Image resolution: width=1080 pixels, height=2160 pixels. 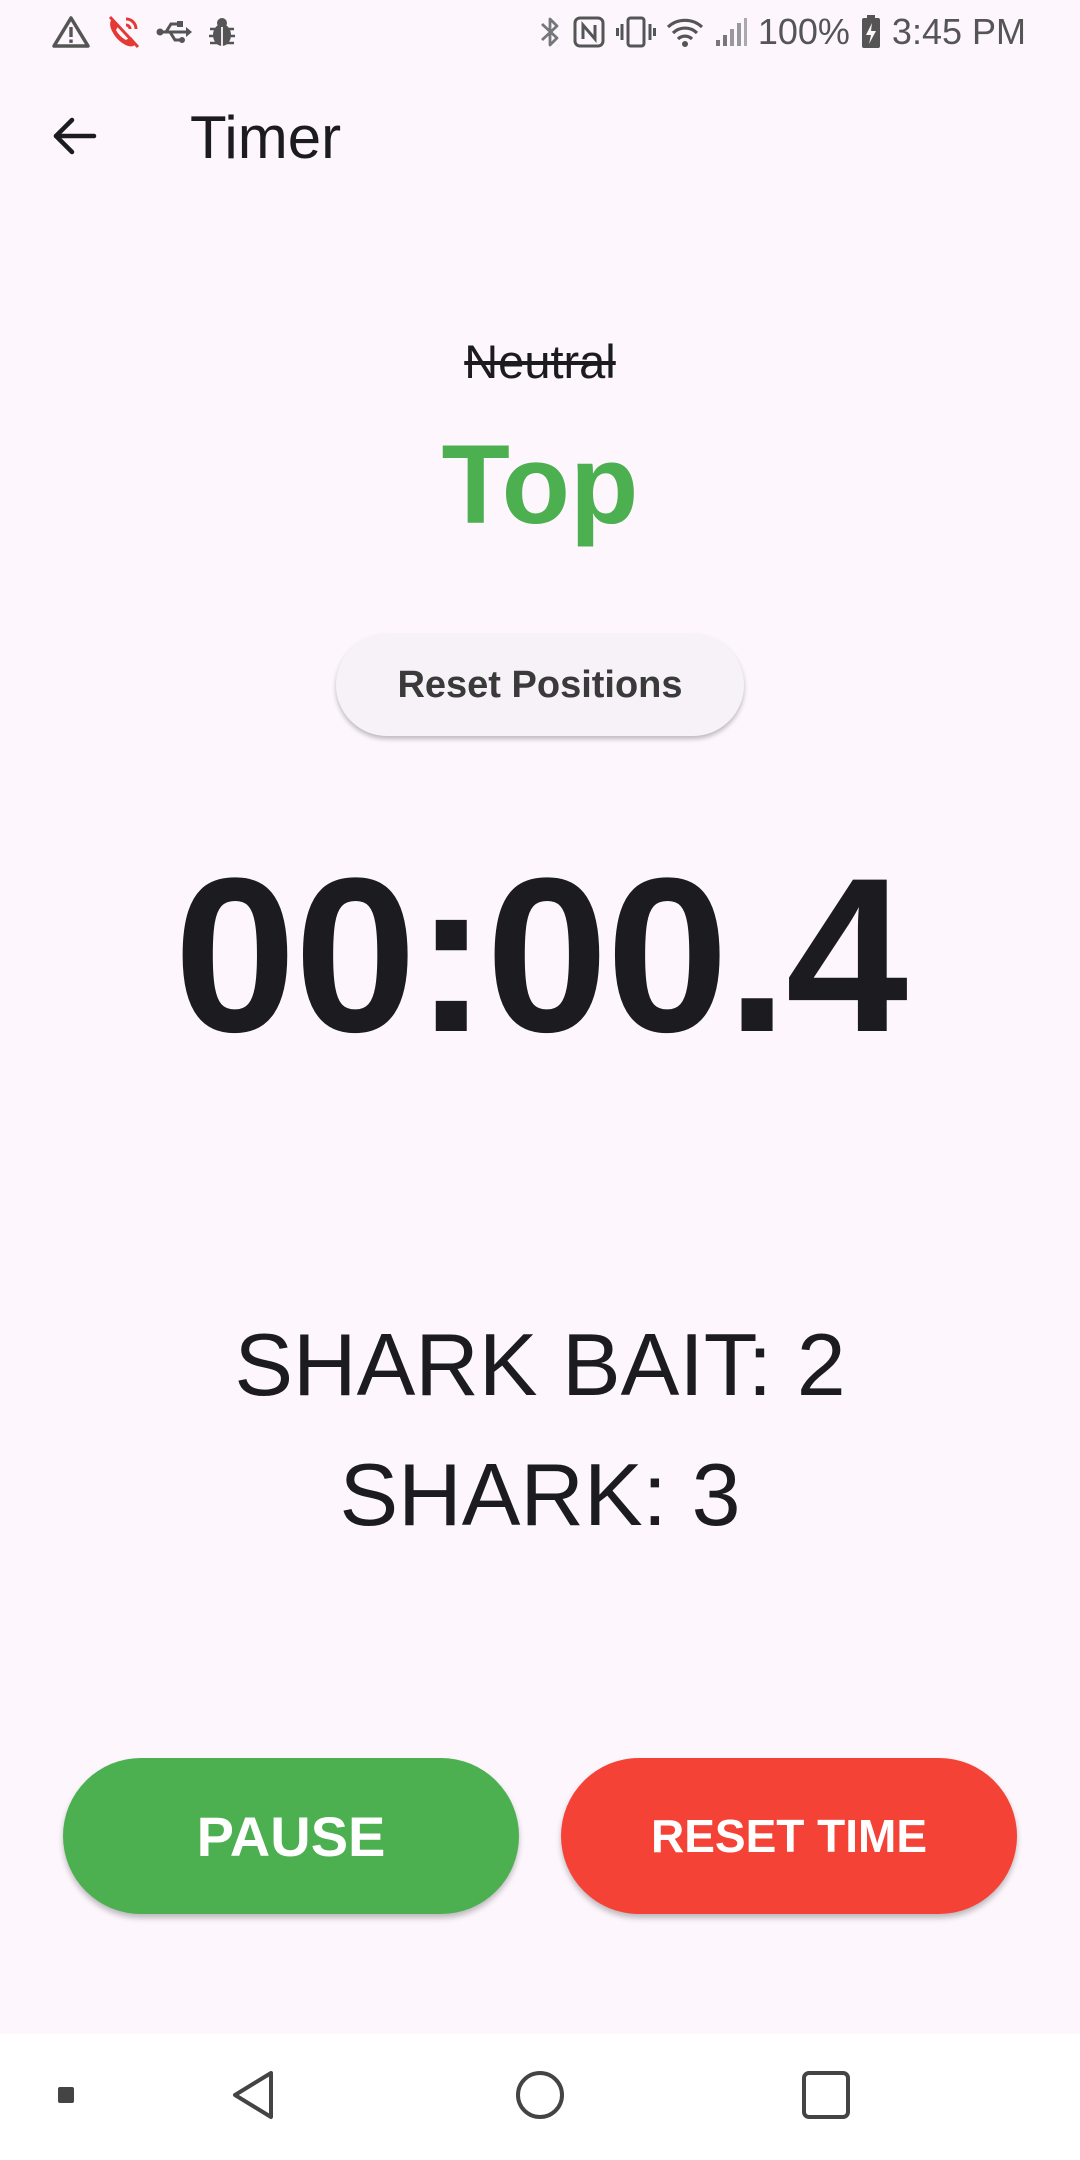 I want to click on page-title: Timer, so click(x=266, y=137).